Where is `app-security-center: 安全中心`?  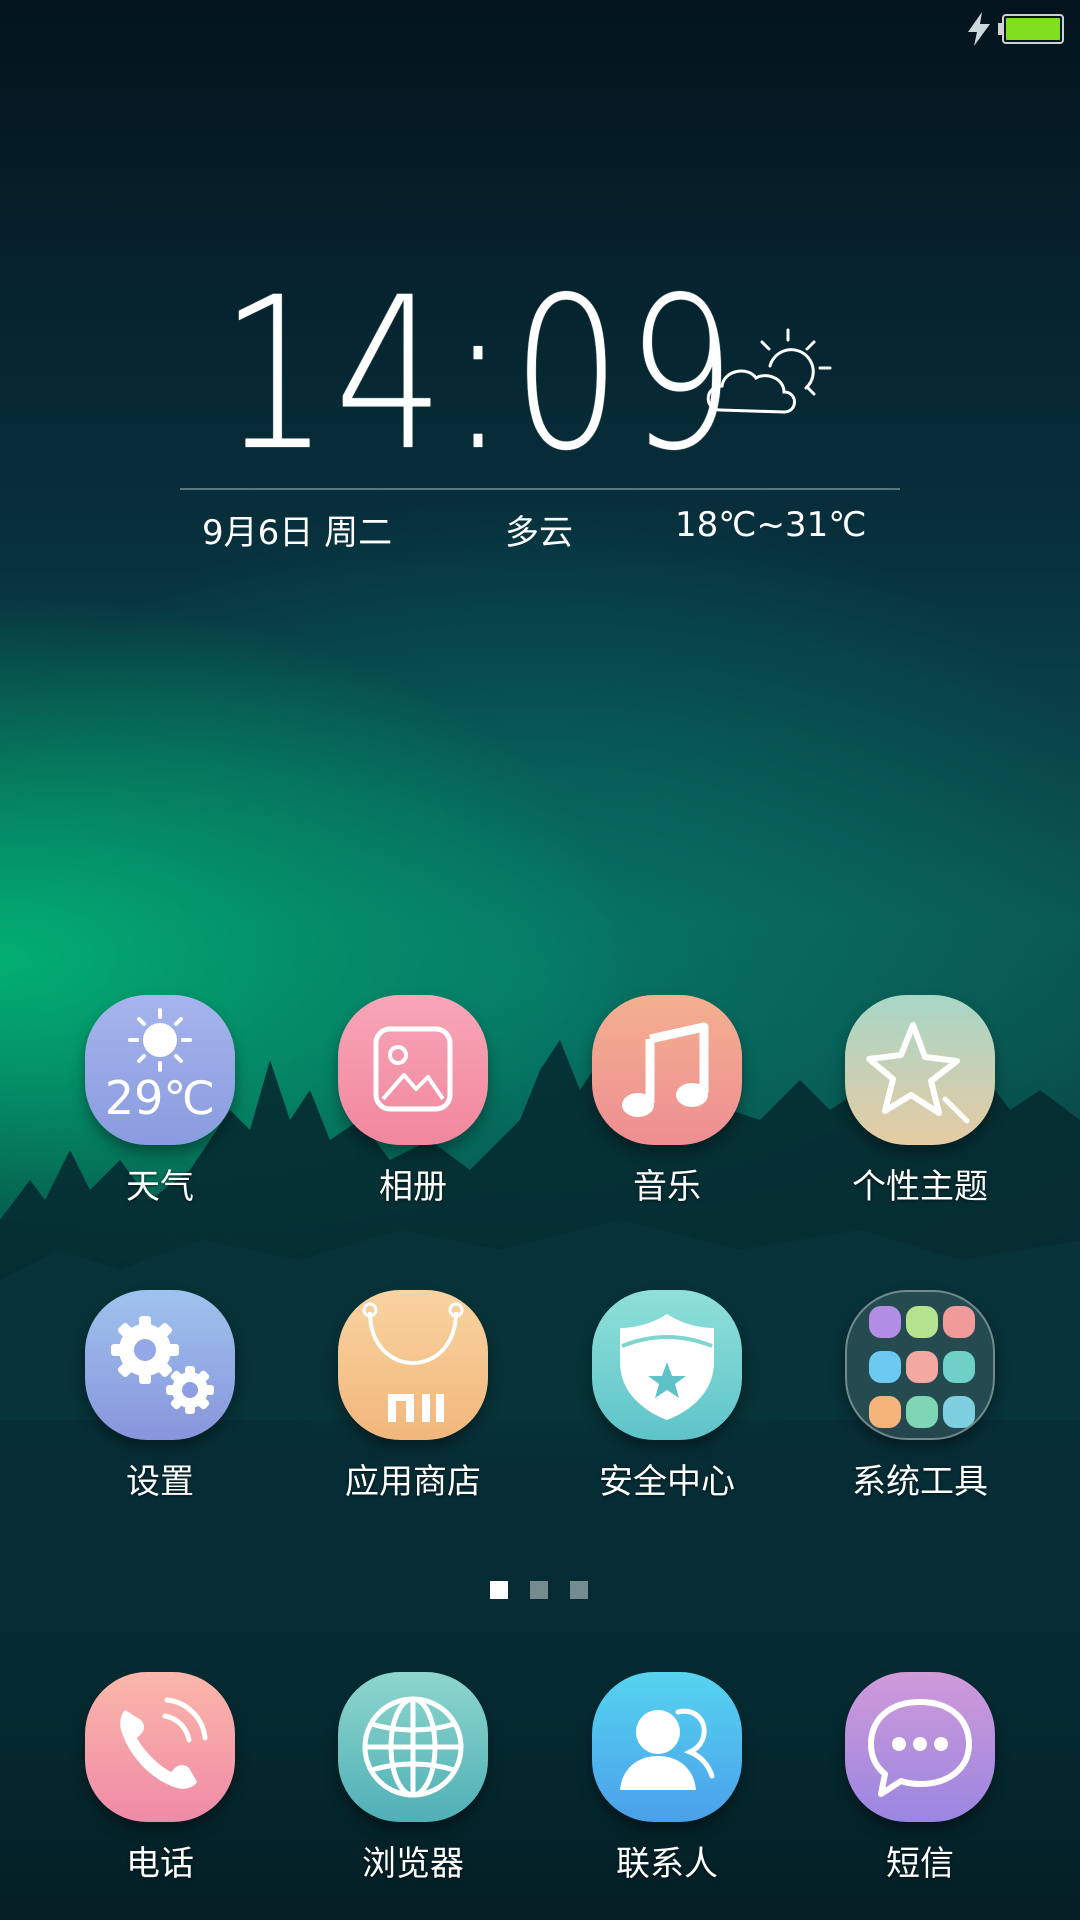 app-security-center: 安全中心 is located at coordinates (667, 1410).